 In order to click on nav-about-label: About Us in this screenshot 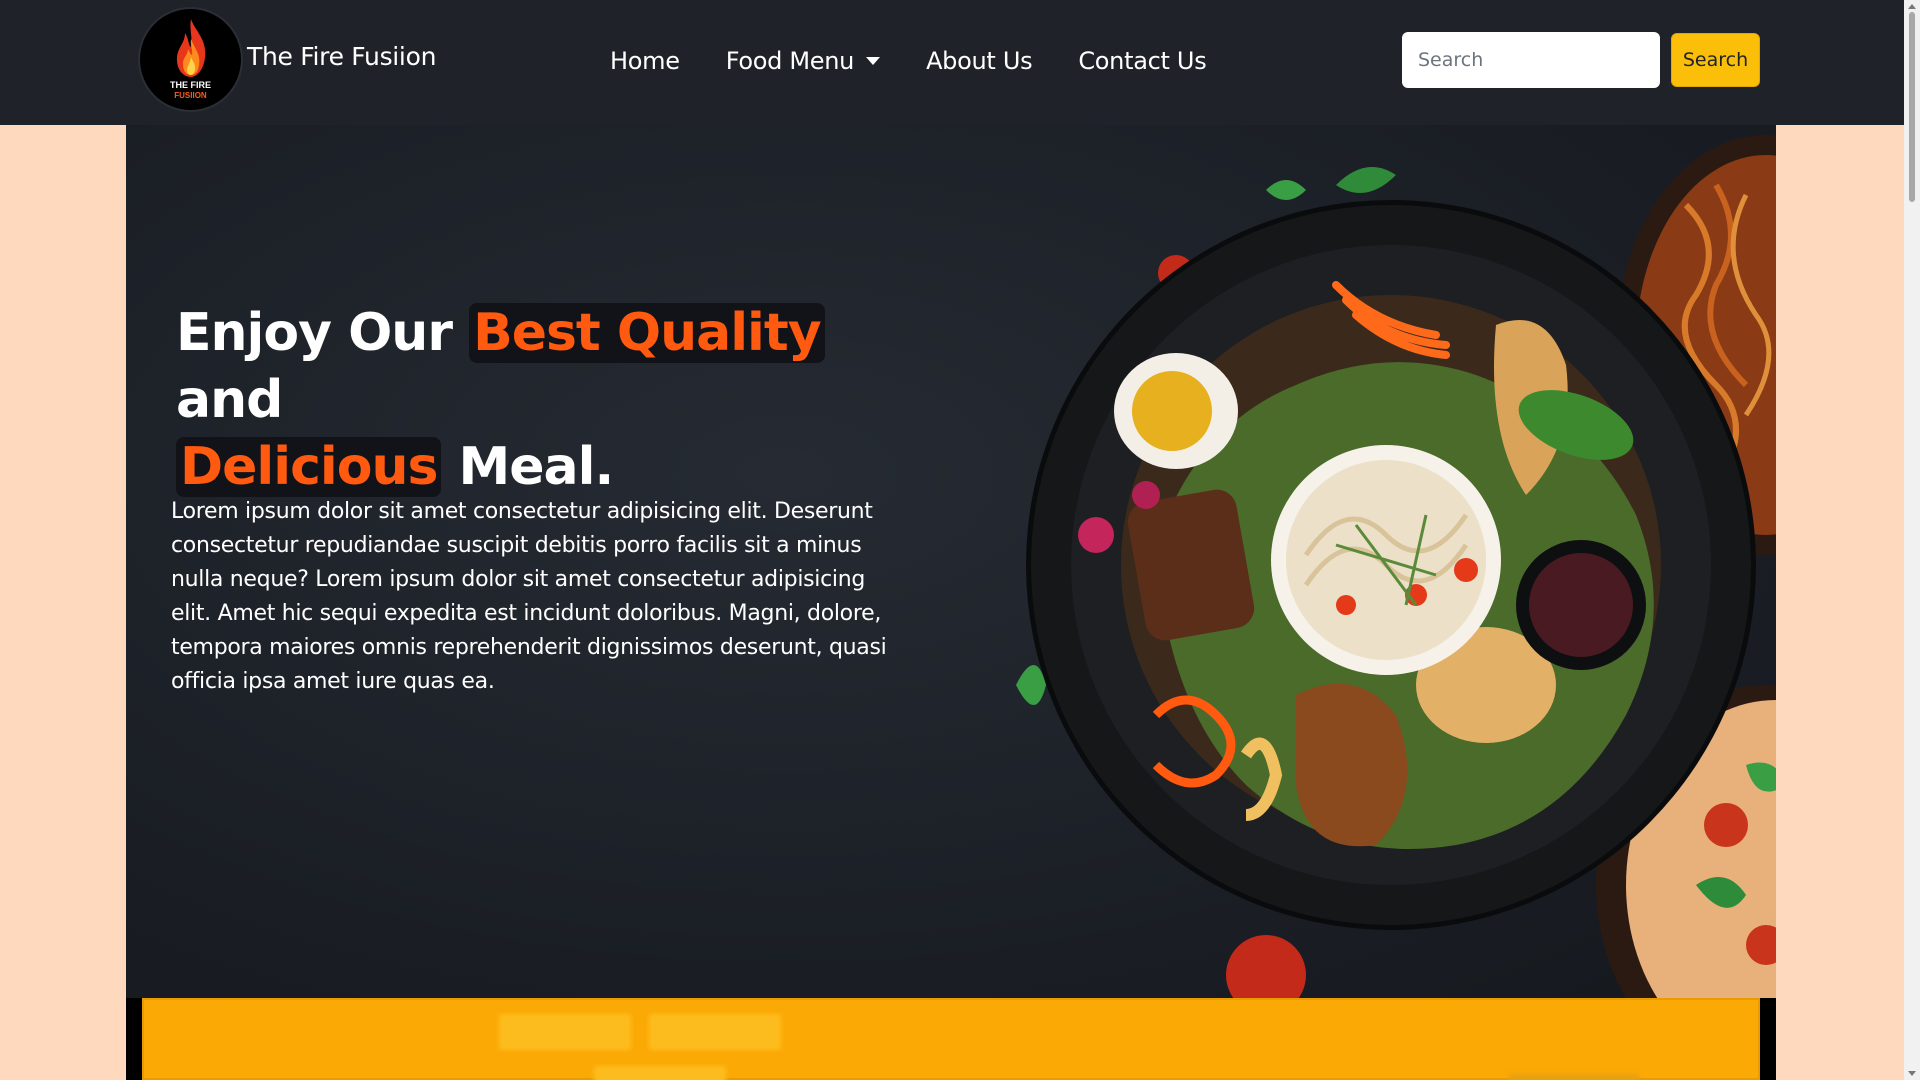, I will do `click(979, 61)`.